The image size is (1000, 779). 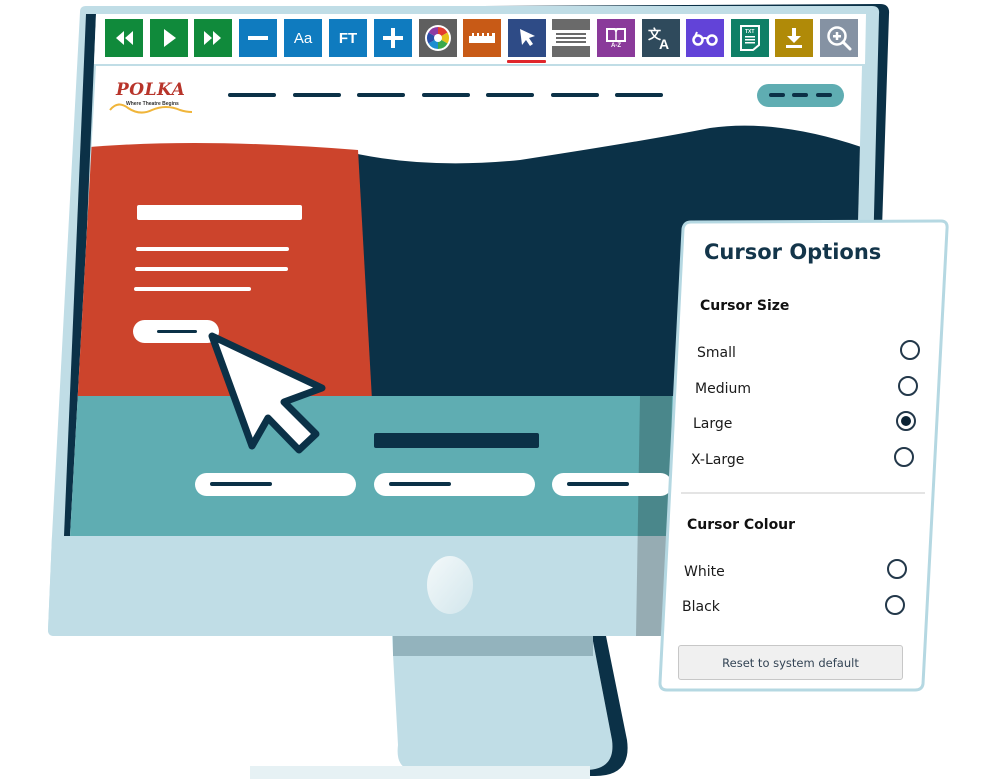 I want to click on zoom-in-icon, so click(x=839, y=38).